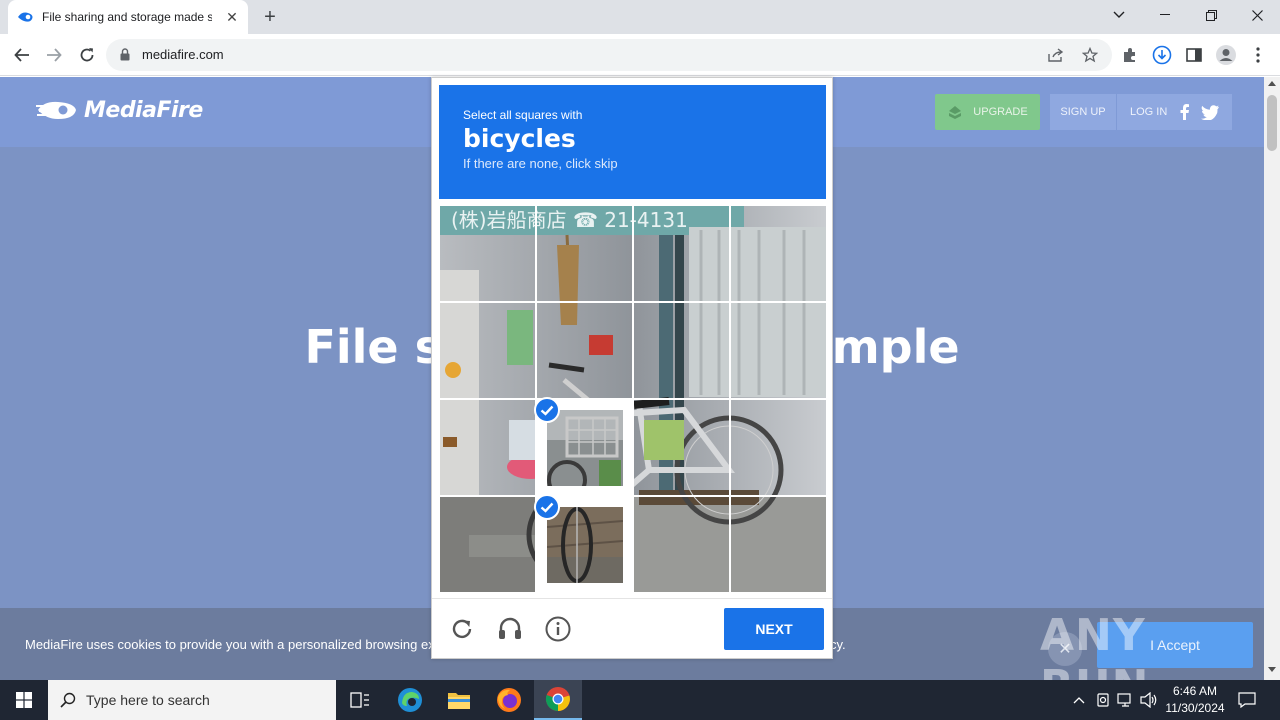 Image resolution: width=1280 pixels, height=720 pixels. Describe the element at coordinates (125, 57) in the screenshot. I see `lock-icon` at that location.